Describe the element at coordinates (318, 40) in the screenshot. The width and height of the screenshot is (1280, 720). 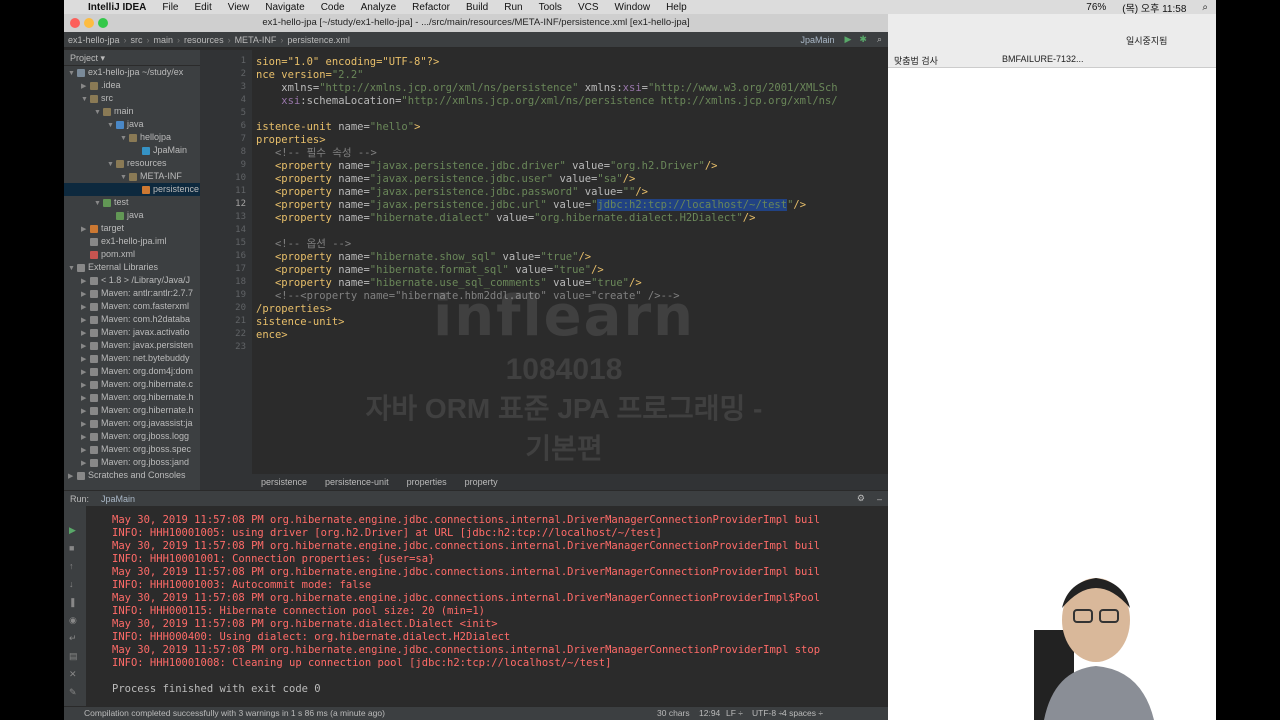
I see `nav-crumb: persistence.xml` at that location.